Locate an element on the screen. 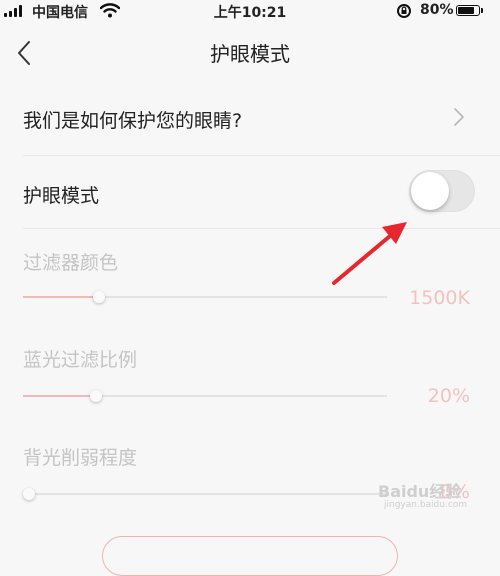 Image resolution: width=500 pixels, height=576 pixels. watermark: Baidu经验 jingyan.baidu.com is located at coordinates (423, 496).